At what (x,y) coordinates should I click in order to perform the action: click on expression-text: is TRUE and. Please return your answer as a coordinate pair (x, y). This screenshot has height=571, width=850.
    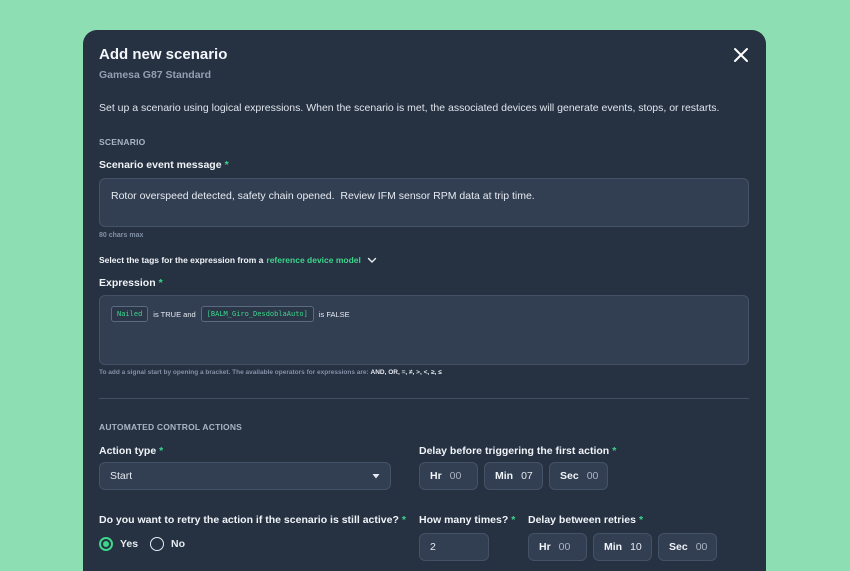
    Looking at the image, I should click on (174, 314).